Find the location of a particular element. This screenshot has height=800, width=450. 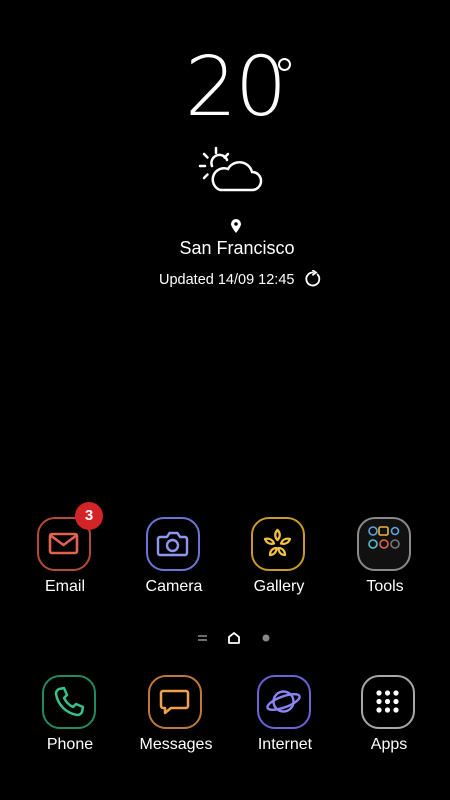

app-gallery: Gallery is located at coordinates (279, 557).